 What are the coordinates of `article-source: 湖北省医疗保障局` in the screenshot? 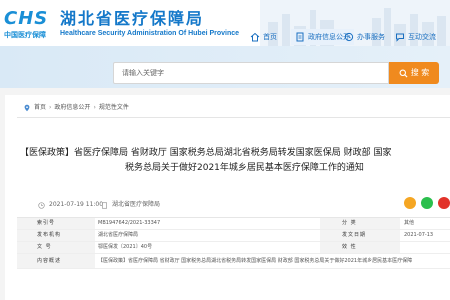 It's located at (130, 205).